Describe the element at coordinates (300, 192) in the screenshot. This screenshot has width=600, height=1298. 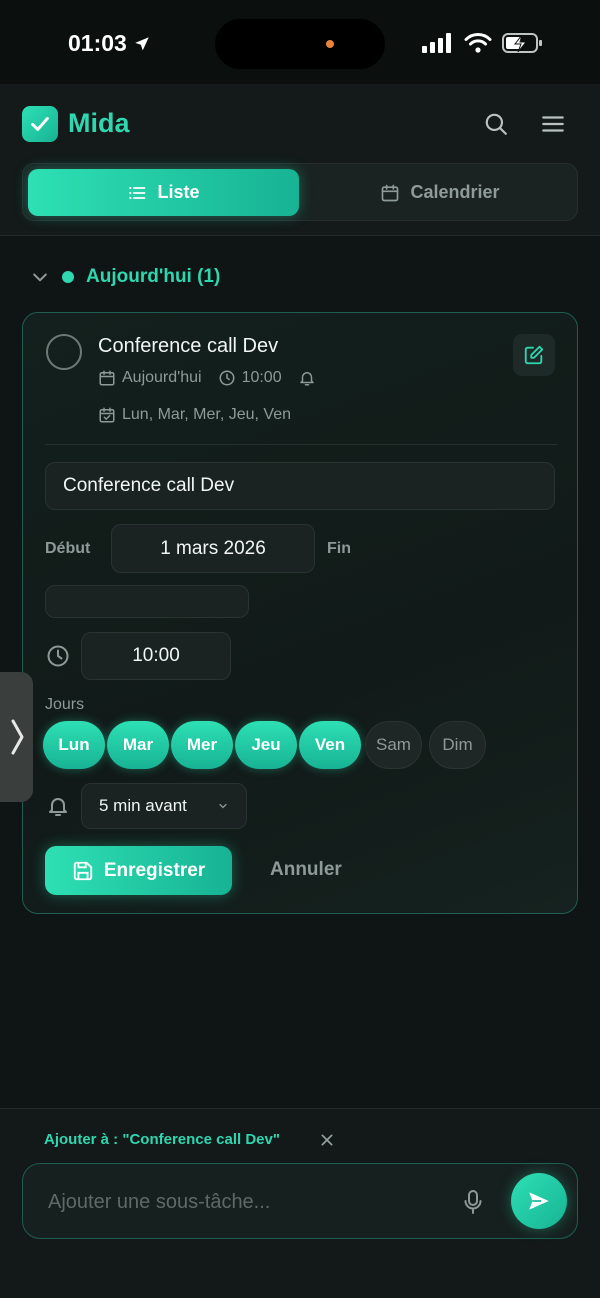
I see `view-toggle: Liste Calendrier` at that location.